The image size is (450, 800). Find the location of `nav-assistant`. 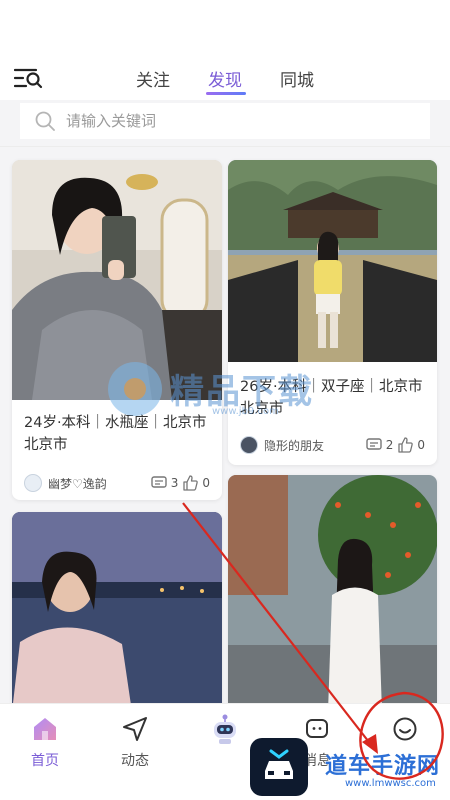

nav-assistant is located at coordinates (225, 729).